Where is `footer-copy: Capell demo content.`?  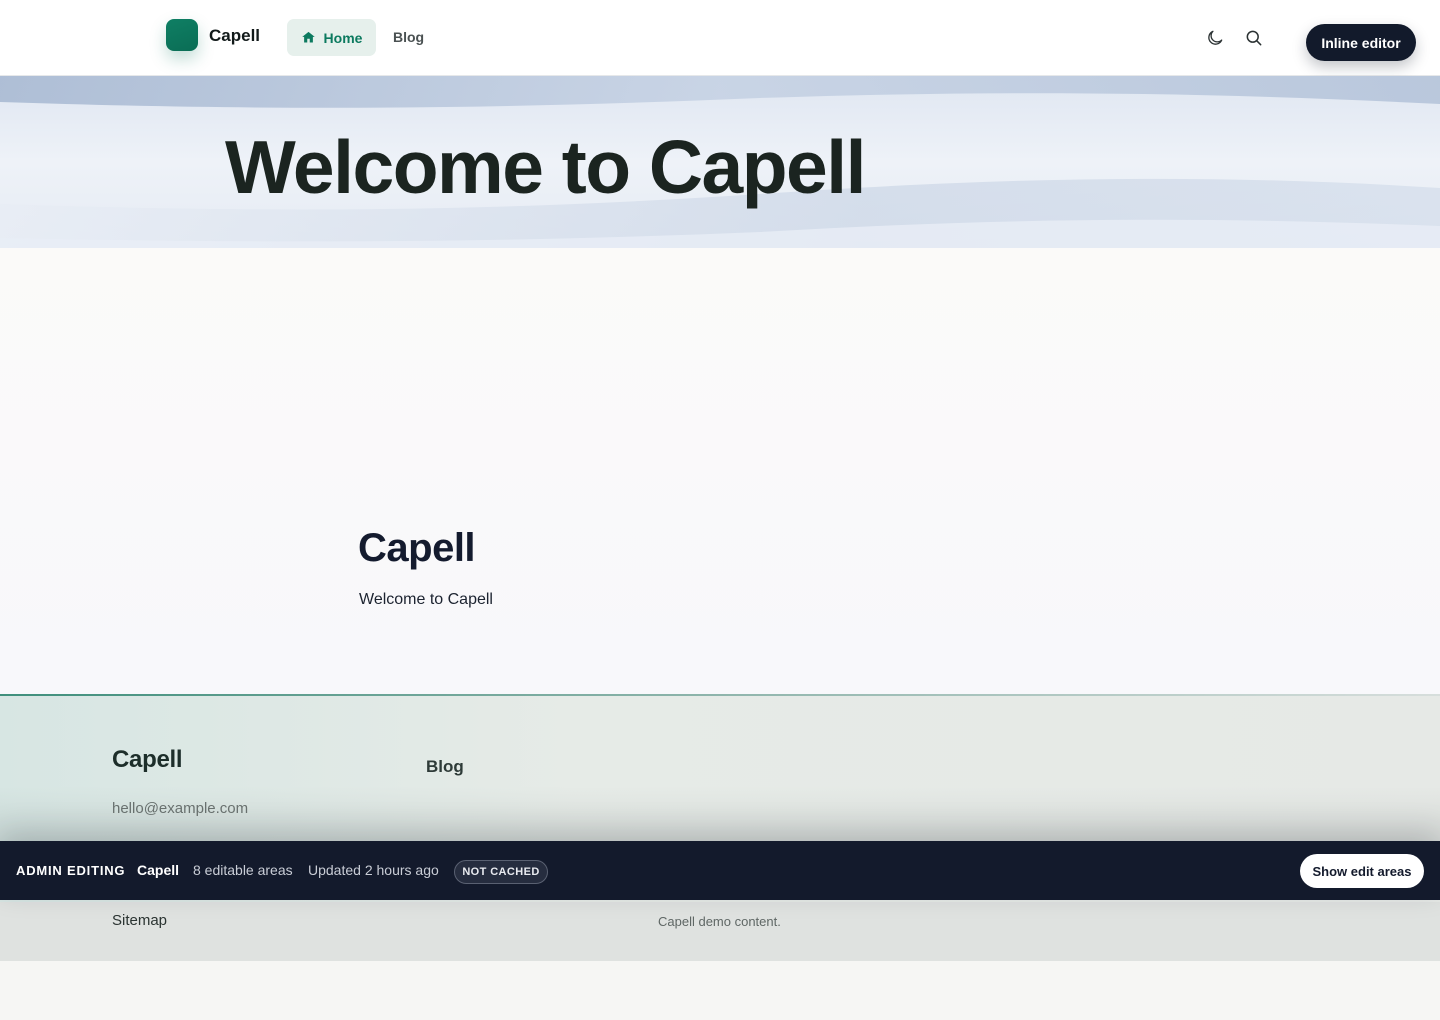 footer-copy: Capell demo content. is located at coordinates (719, 921).